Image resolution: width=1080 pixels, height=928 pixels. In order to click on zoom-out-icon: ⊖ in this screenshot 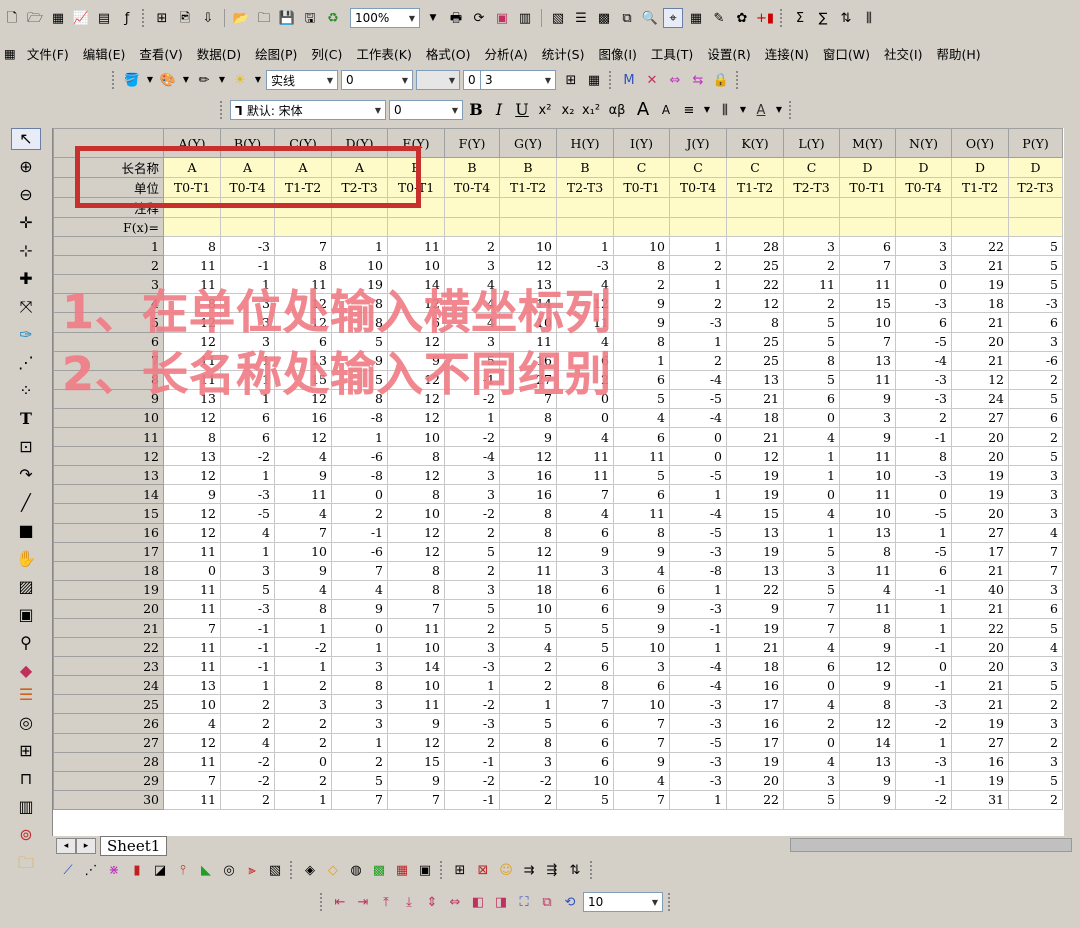, I will do `click(26, 195)`.